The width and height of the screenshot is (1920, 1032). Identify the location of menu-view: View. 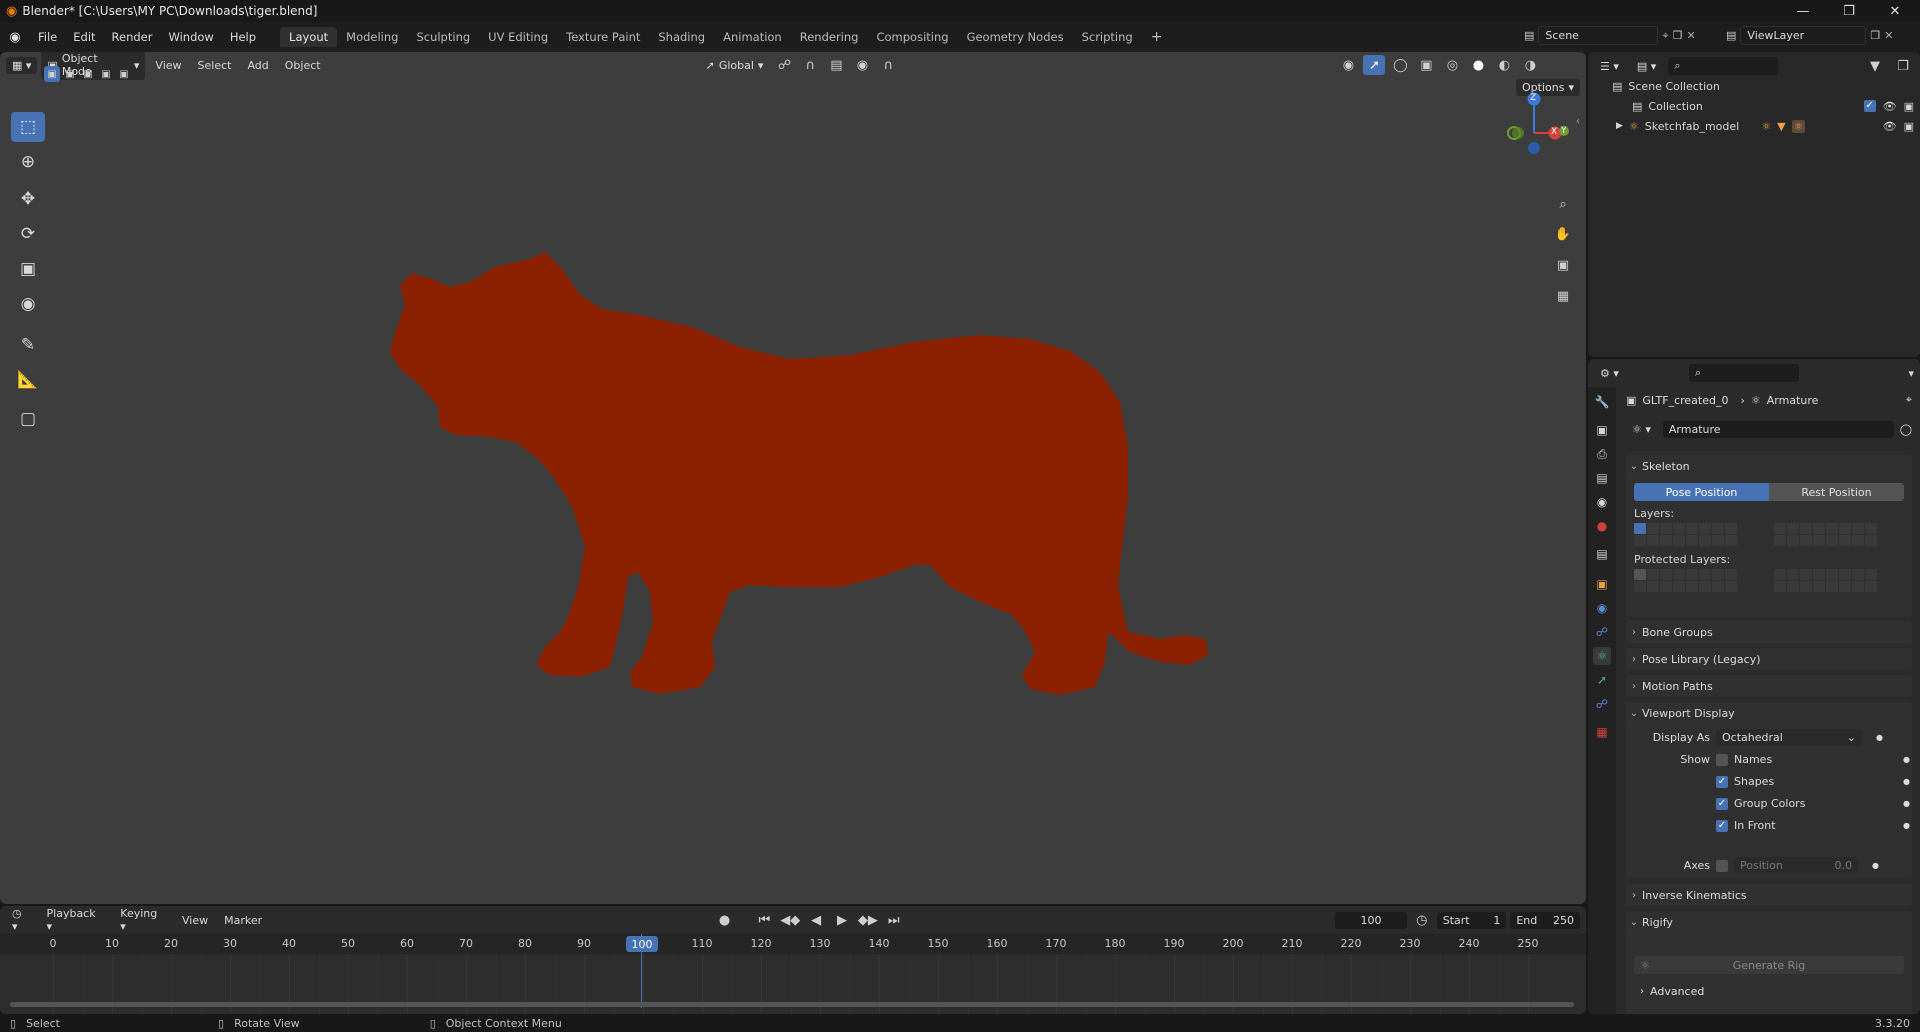
(168, 65).